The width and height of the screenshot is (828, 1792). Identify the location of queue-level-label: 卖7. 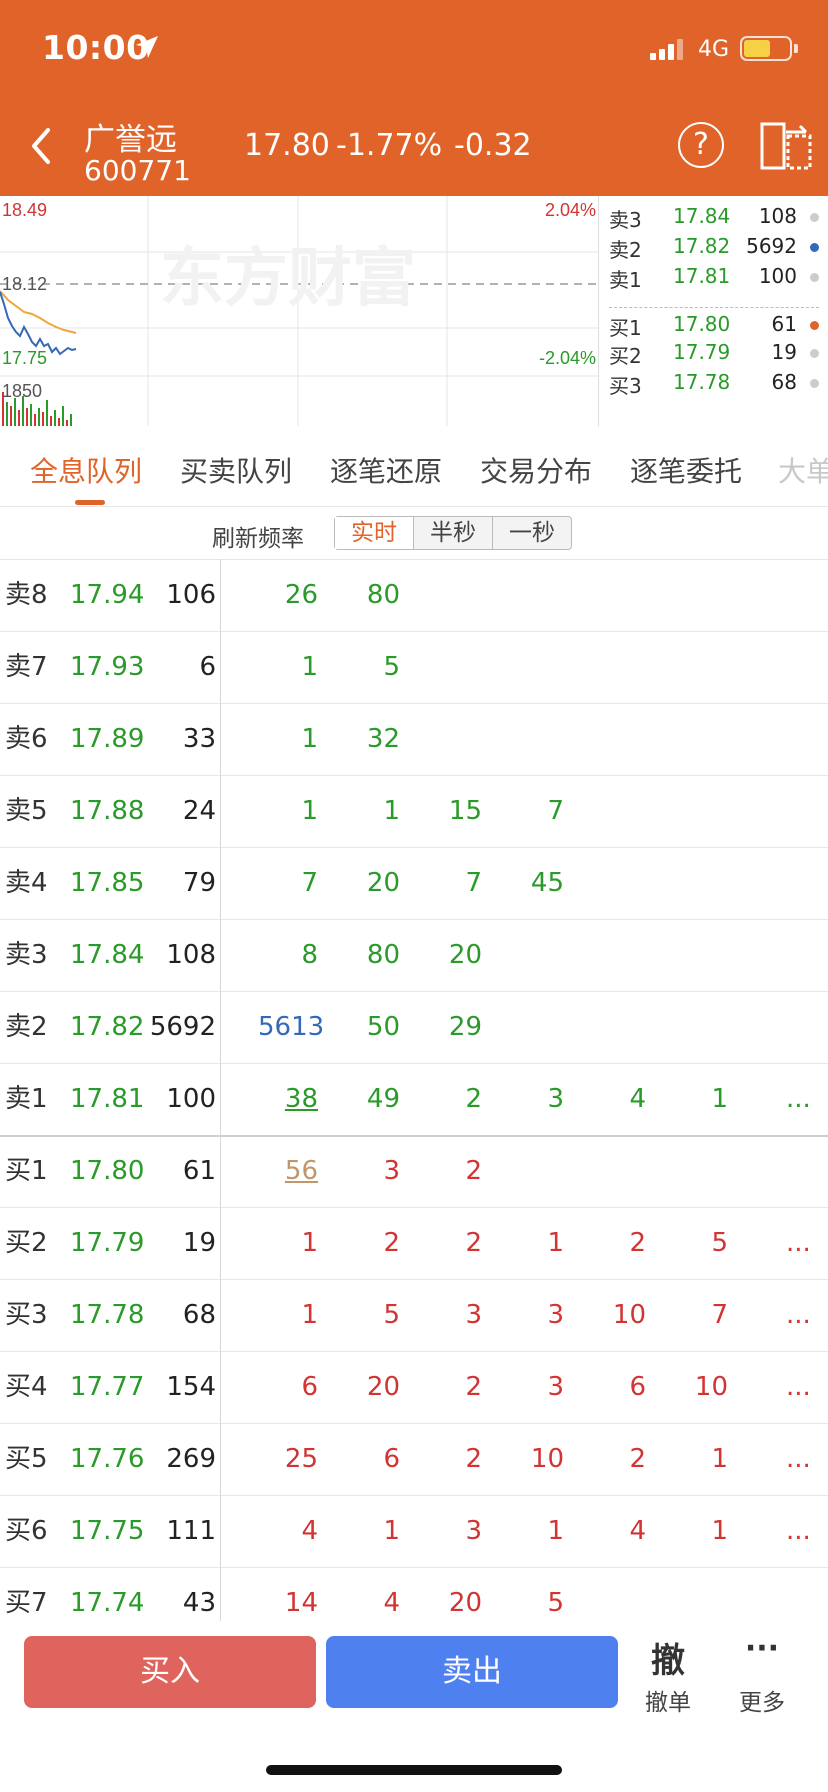
(26, 667).